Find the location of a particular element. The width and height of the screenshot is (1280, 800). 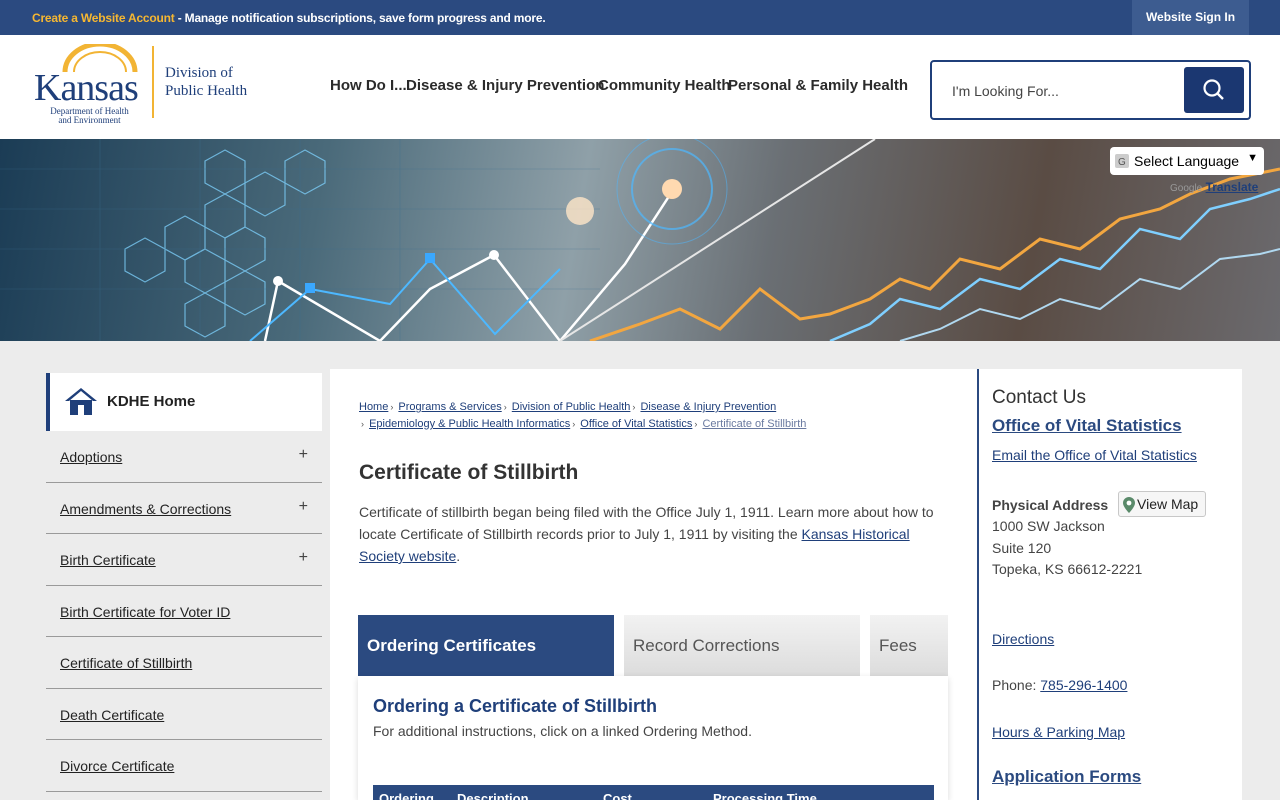

logo-division-line2: Public Health is located at coordinates (206, 91).